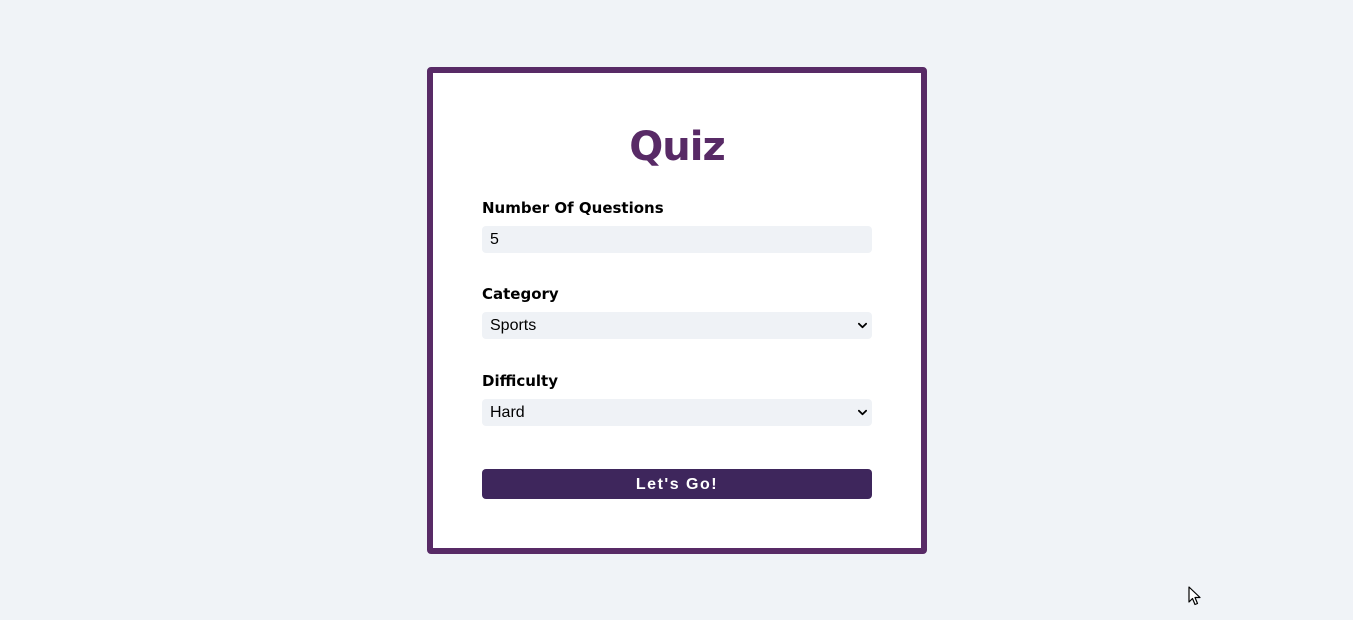 The height and width of the screenshot is (620, 1353). Describe the element at coordinates (520, 381) in the screenshot. I see `difficulty-label: Difficulty` at that location.